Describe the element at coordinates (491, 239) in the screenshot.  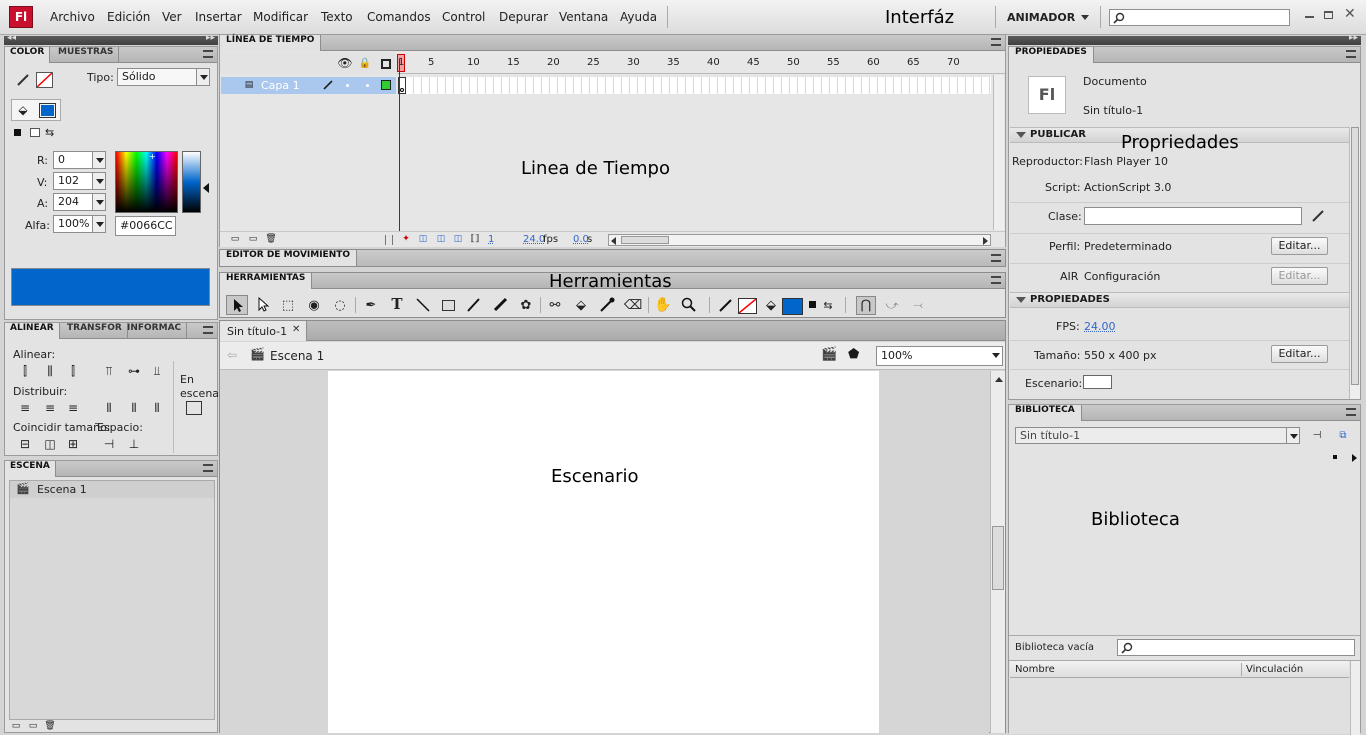
I see `current-frame: 1` at that location.